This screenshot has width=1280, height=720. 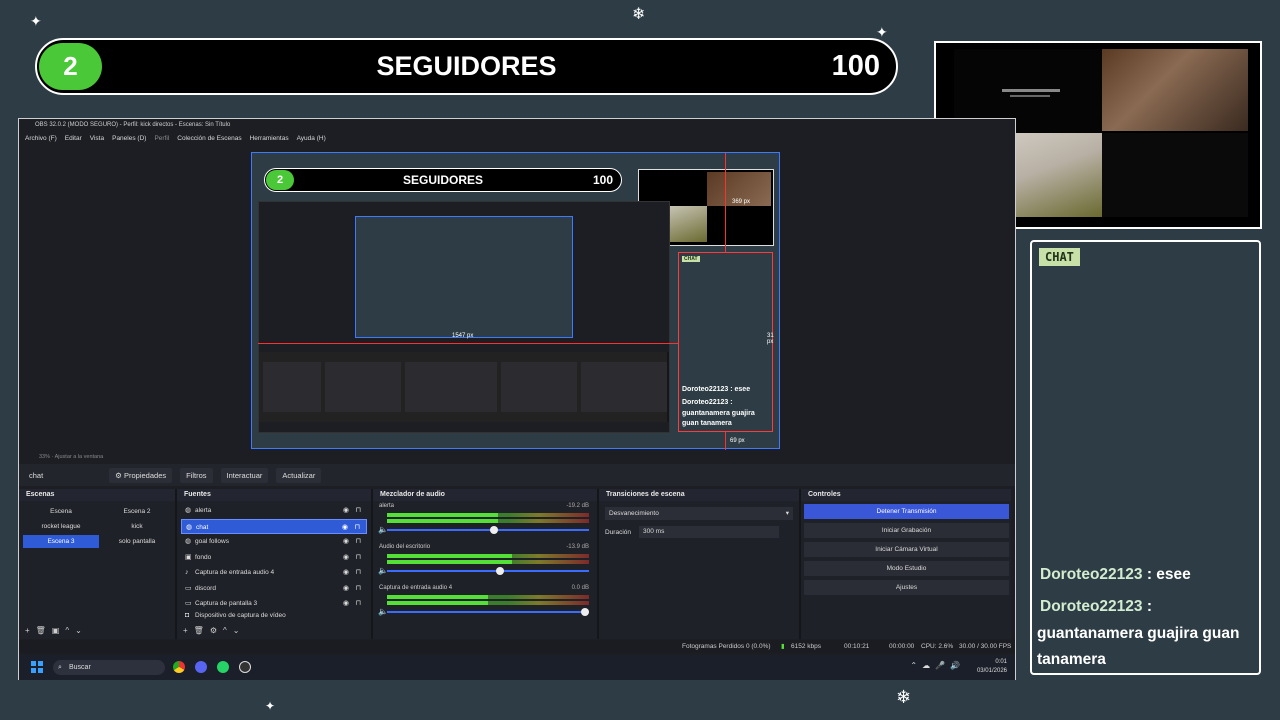 I want to click on source-item: ▭ discord ◉ ⊓, so click(x=274, y=589).